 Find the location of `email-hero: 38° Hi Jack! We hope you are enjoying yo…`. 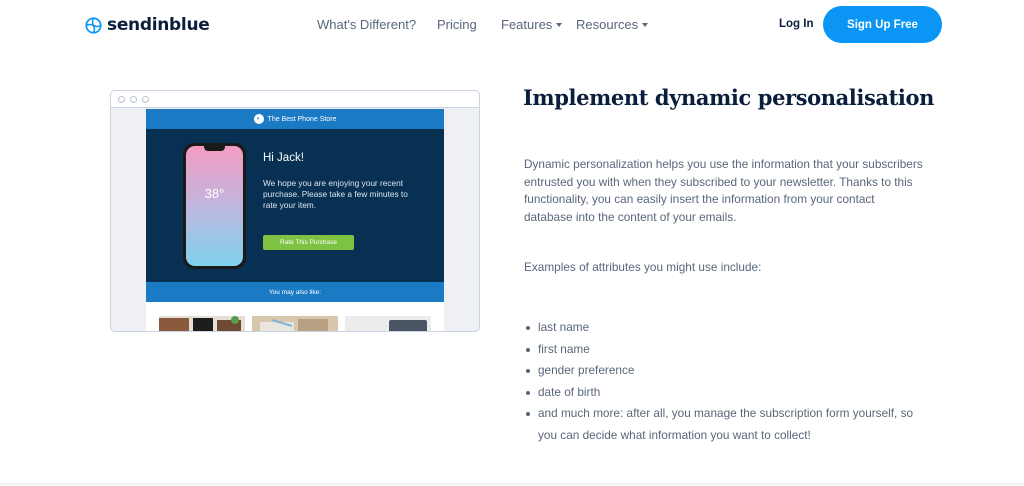

email-hero: 38° Hi Jack! We hope you are enjoying yo… is located at coordinates (295, 205).